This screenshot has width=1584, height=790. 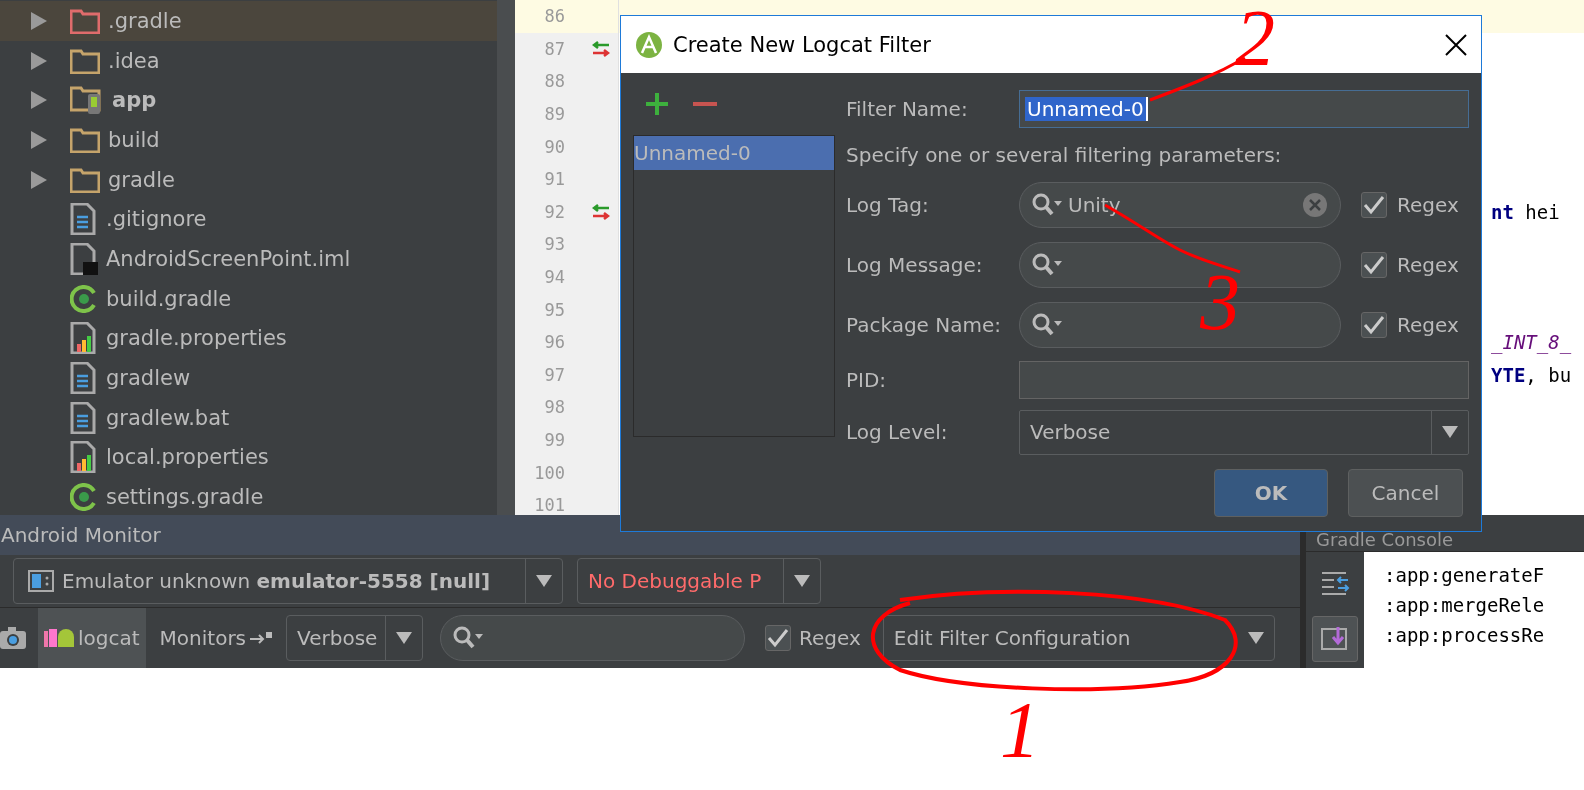 I want to click on dialog-title: Create New Logcat Filter, so click(x=802, y=44).